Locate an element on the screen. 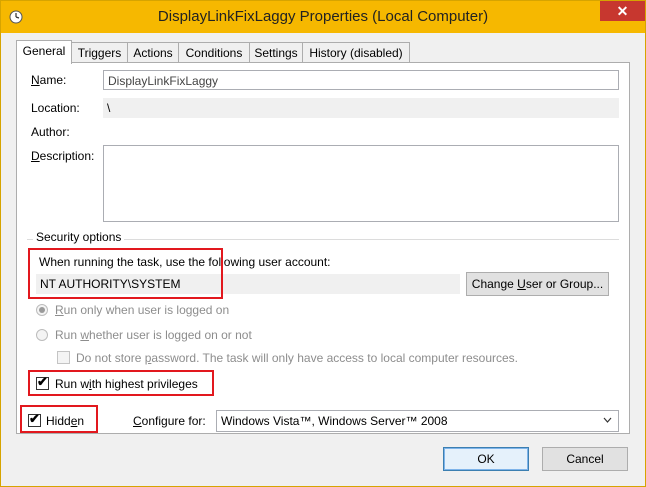  chevron-down-icon is located at coordinates (607, 423).